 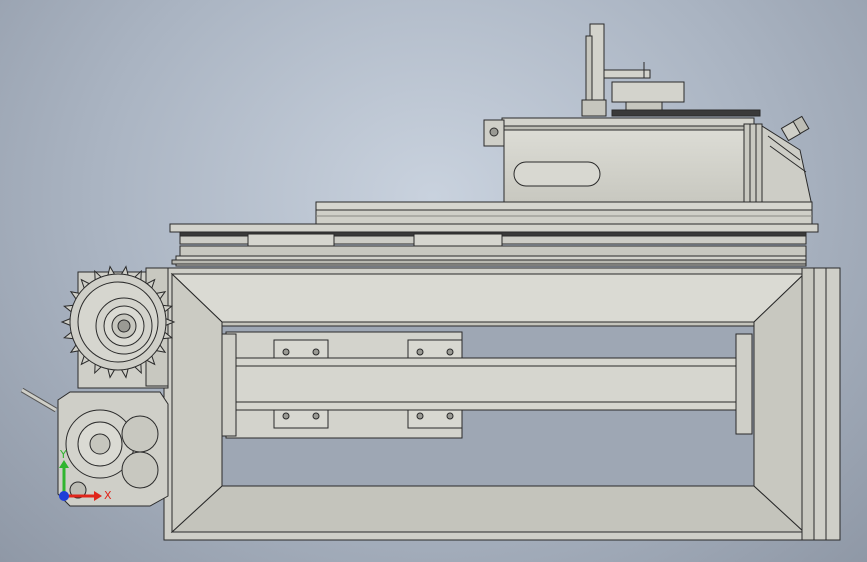 I want to click on gearbox-lower, so click(x=94, y=447).